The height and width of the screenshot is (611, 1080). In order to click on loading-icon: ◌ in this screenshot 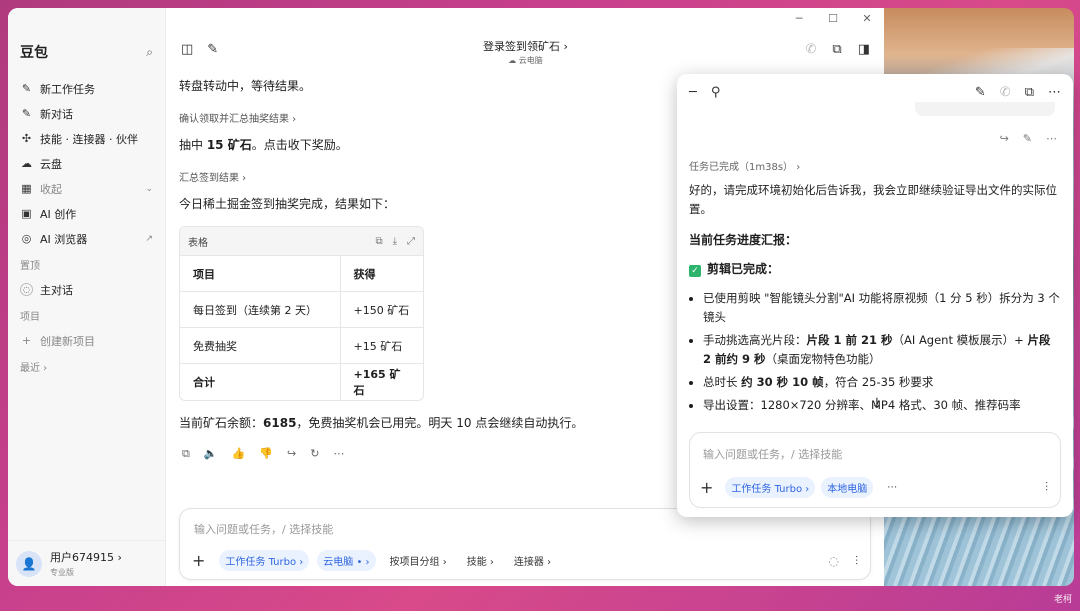, I will do `click(833, 561)`.